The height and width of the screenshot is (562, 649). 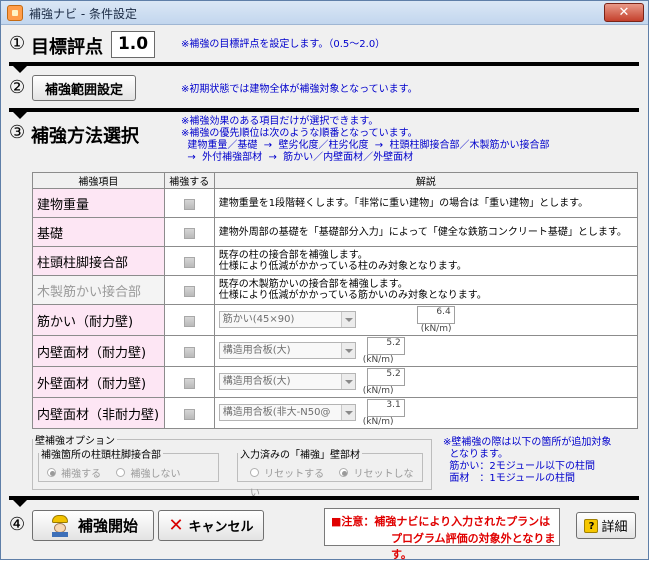 I want to click on material-select-value: 筋かい(45×90), so click(x=258, y=319).